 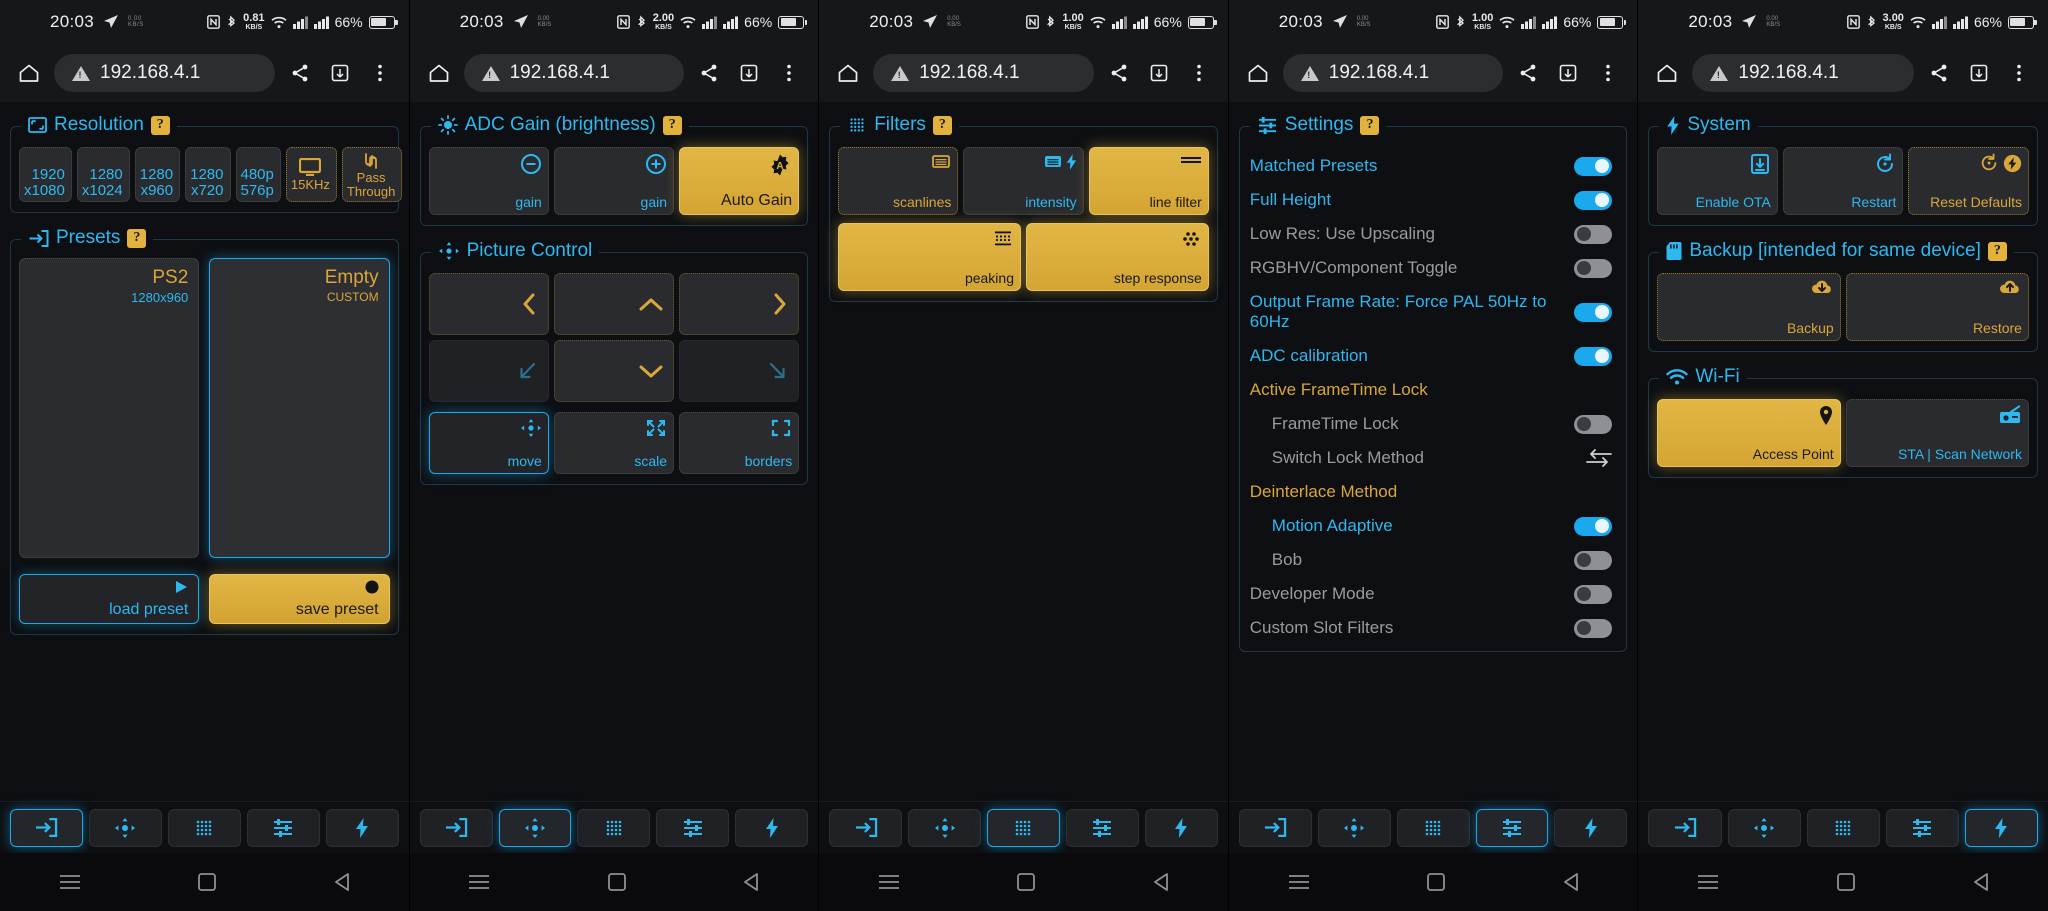 I want to click on filter-line-filter-button: line filter, so click(x=1148, y=181).